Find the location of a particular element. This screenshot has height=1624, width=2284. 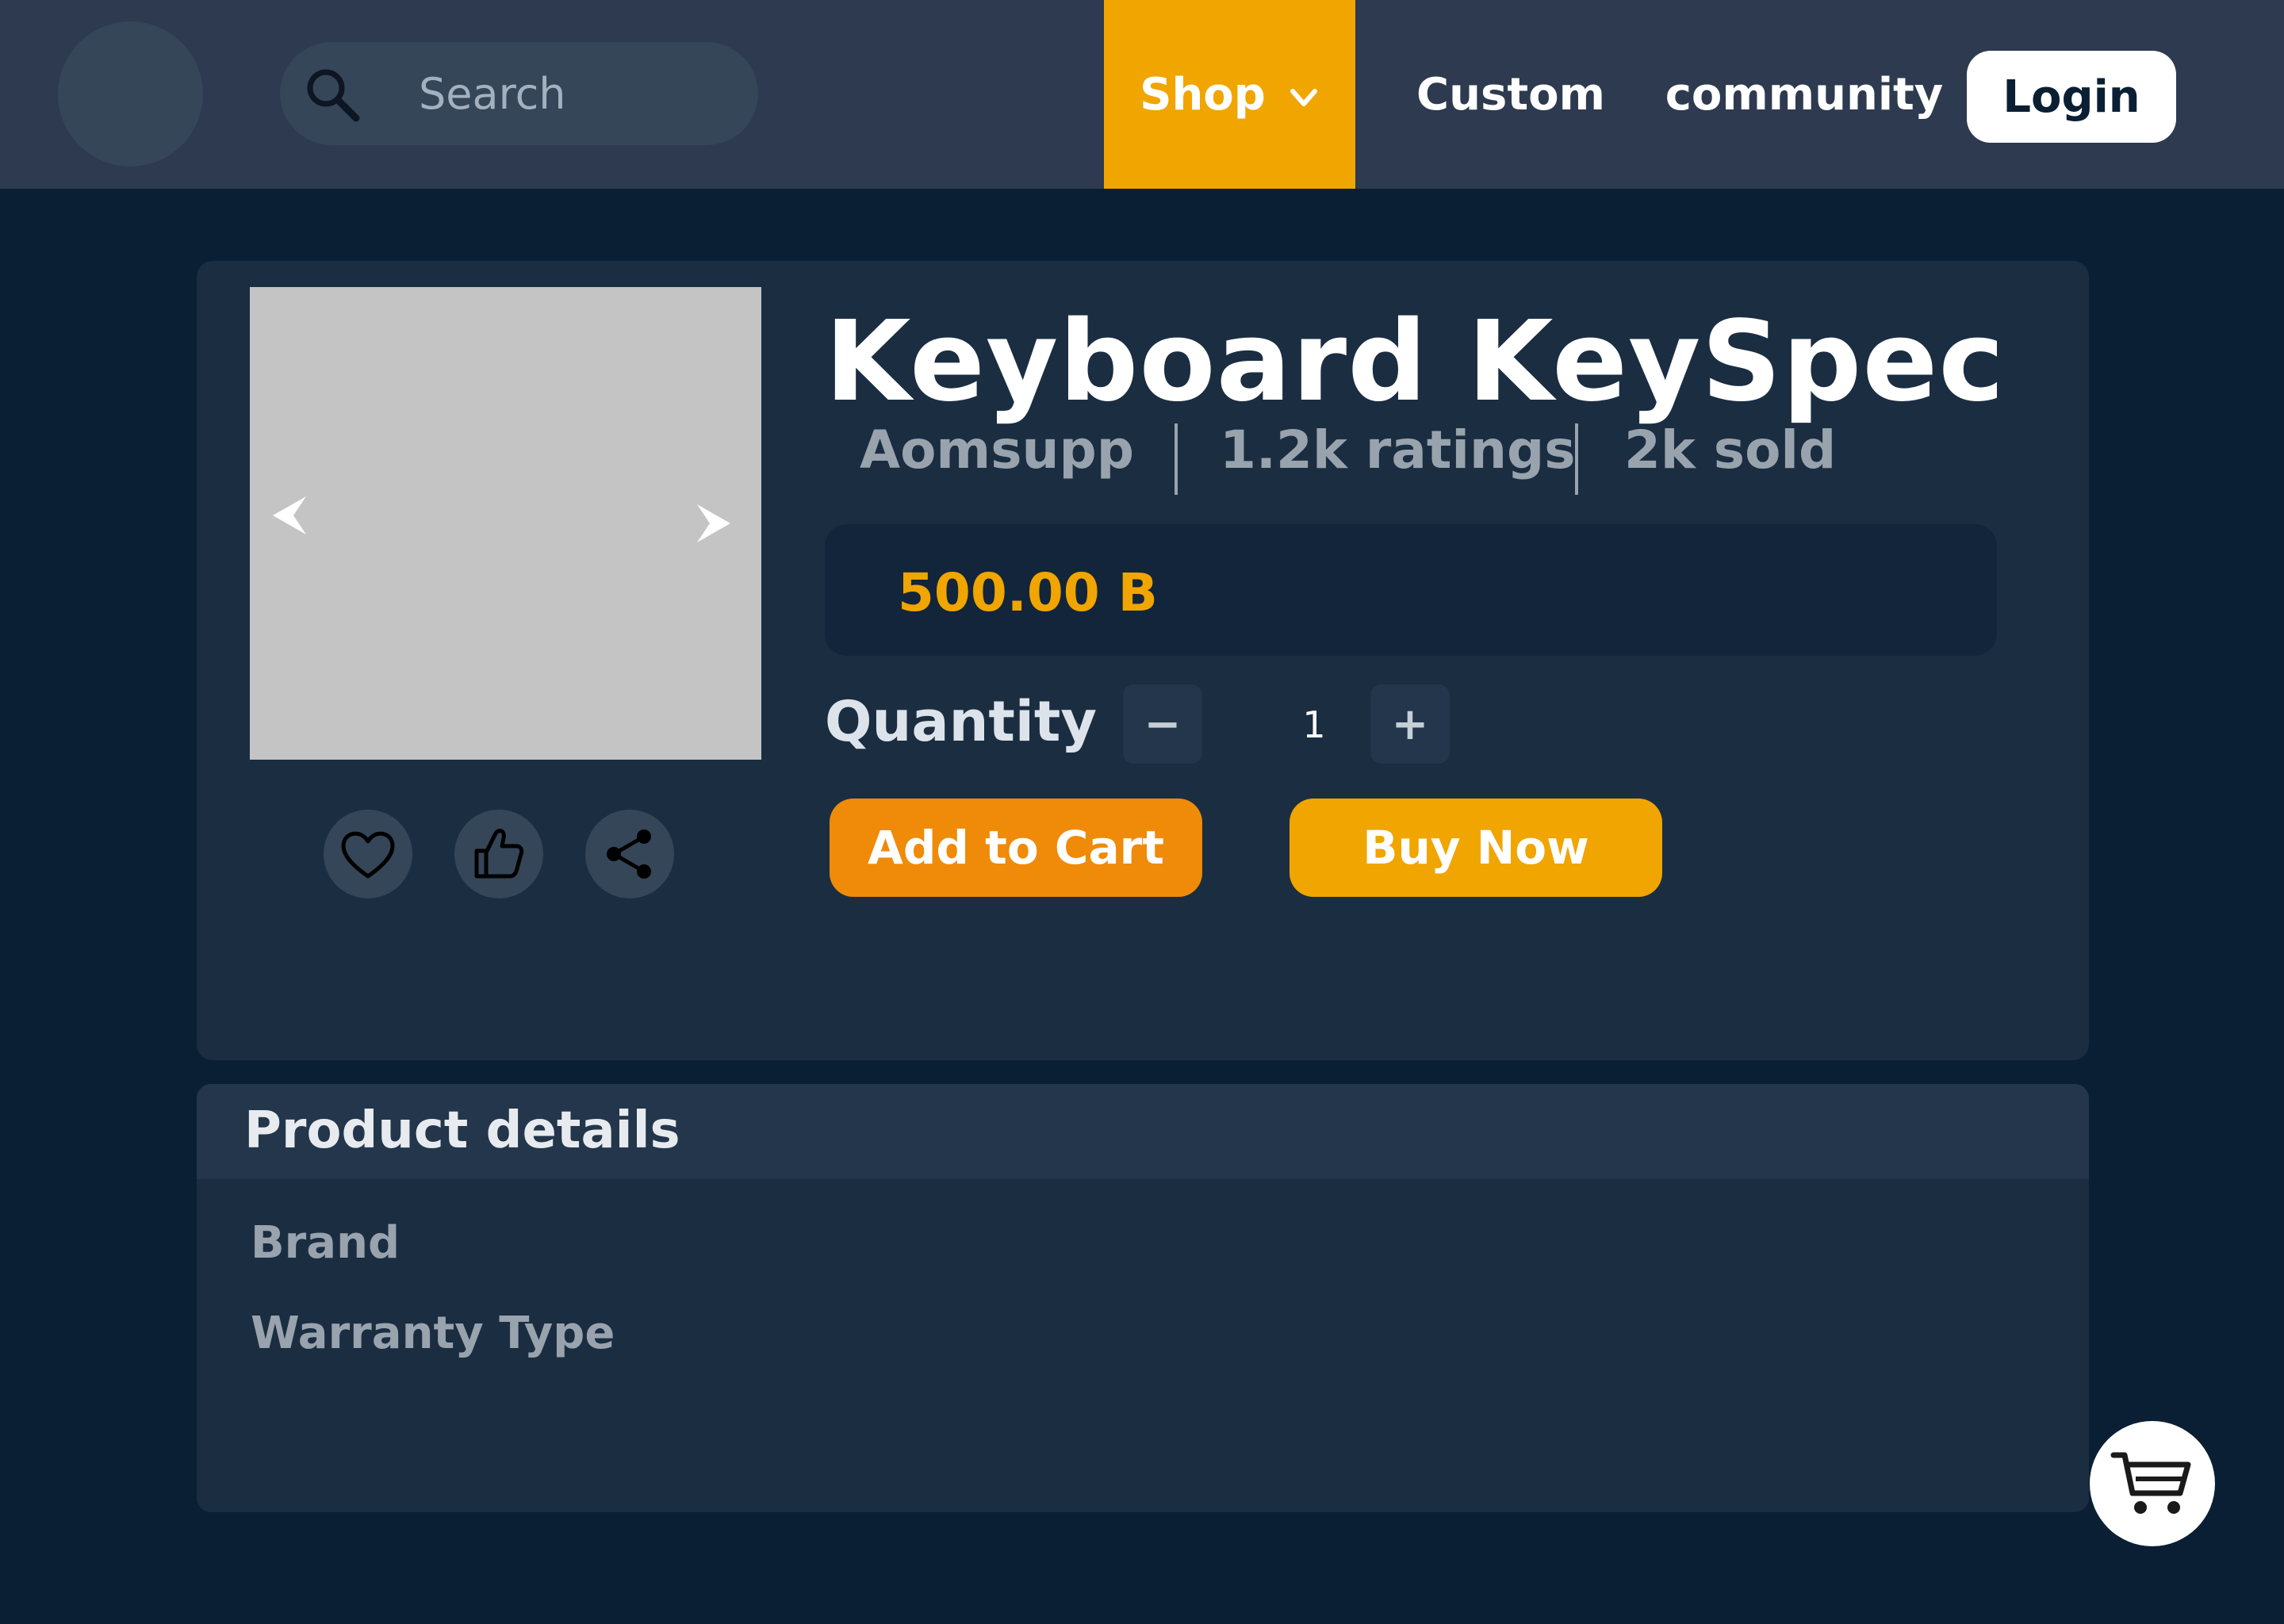

cart-icon is located at coordinates (2150, 1483).